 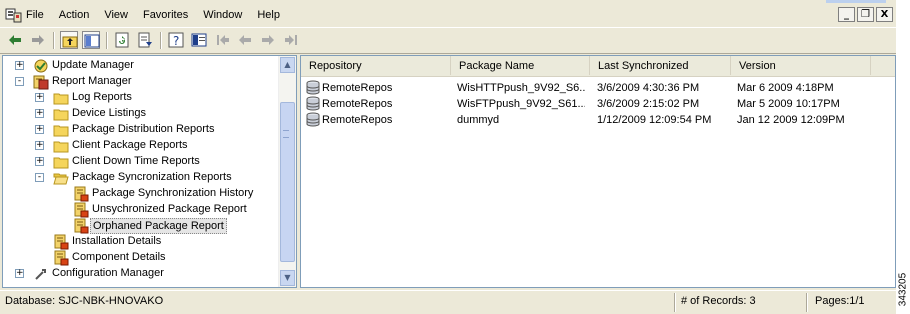 I want to click on tree-item: Orphaned Package Report, so click(x=138, y=226).